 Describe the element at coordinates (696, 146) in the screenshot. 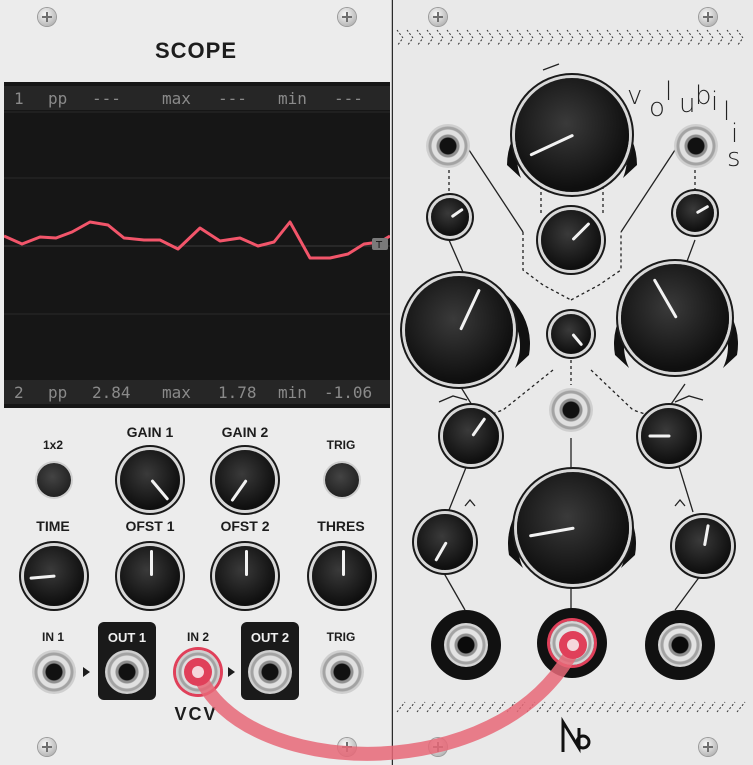

I see `voltage-input-jack-right` at that location.